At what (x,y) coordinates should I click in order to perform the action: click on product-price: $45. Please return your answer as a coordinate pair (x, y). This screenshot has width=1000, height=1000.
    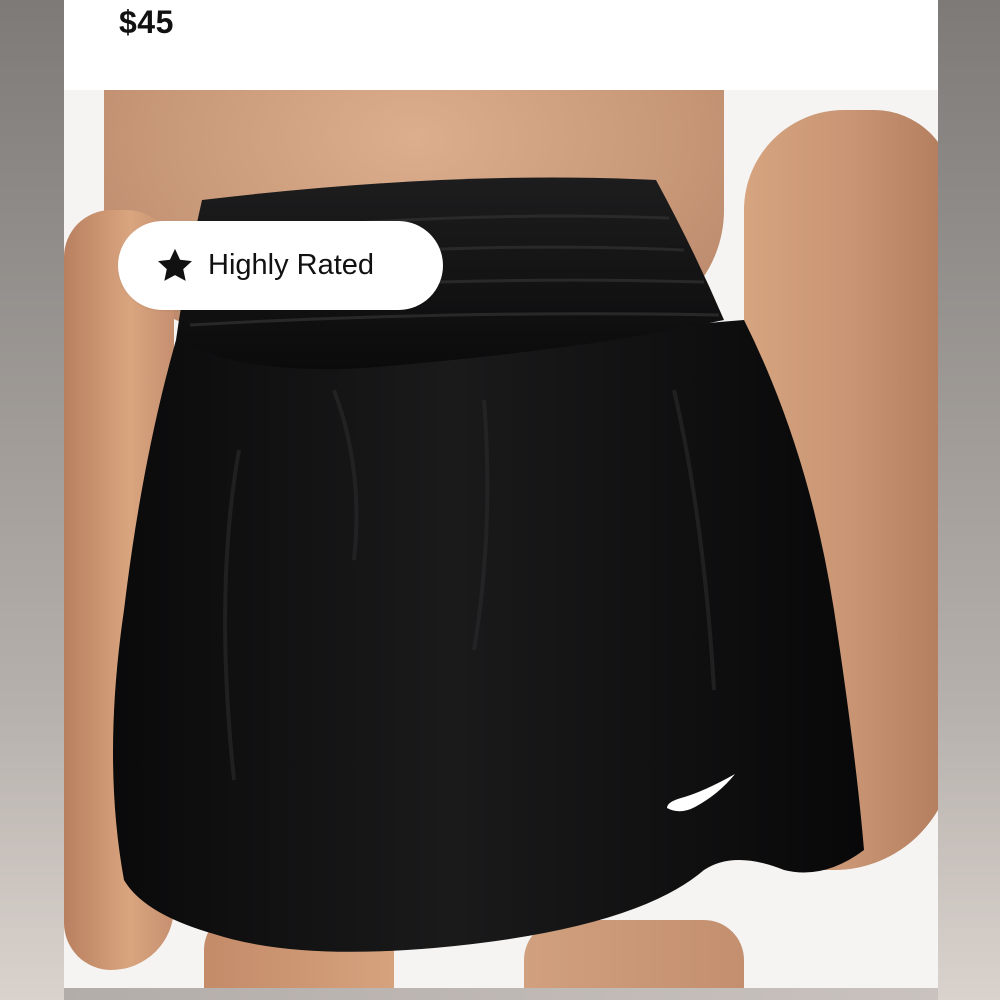
    Looking at the image, I should click on (146, 22).